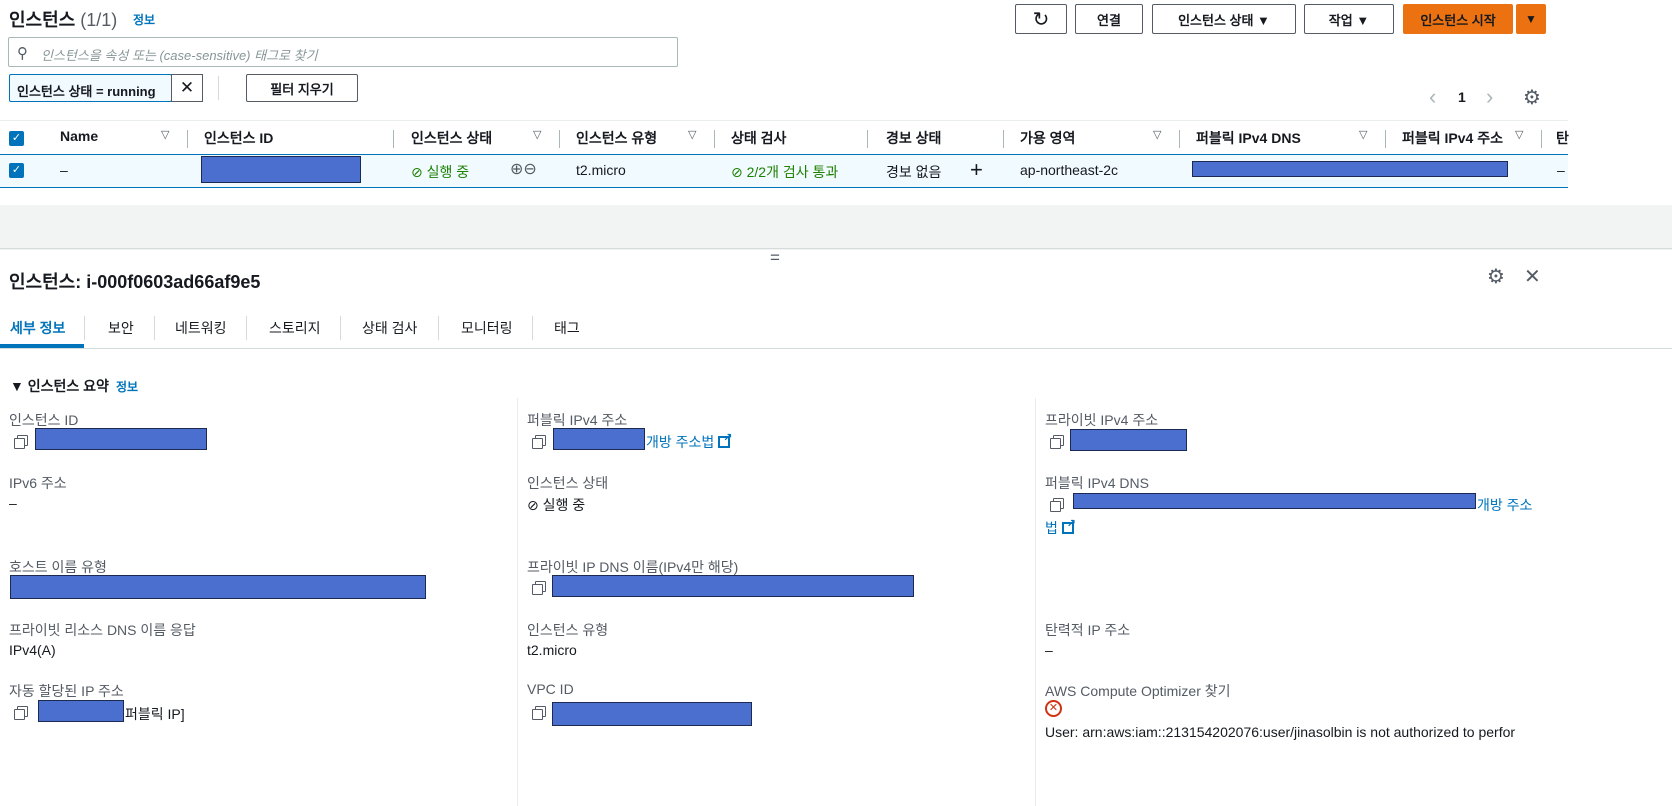 The height and width of the screenshot is (806, 1672). What do you see at coordinates (976, 170) in the screenshot?
I see `add-alarm-icon: +` at bounding box center [976, 170].